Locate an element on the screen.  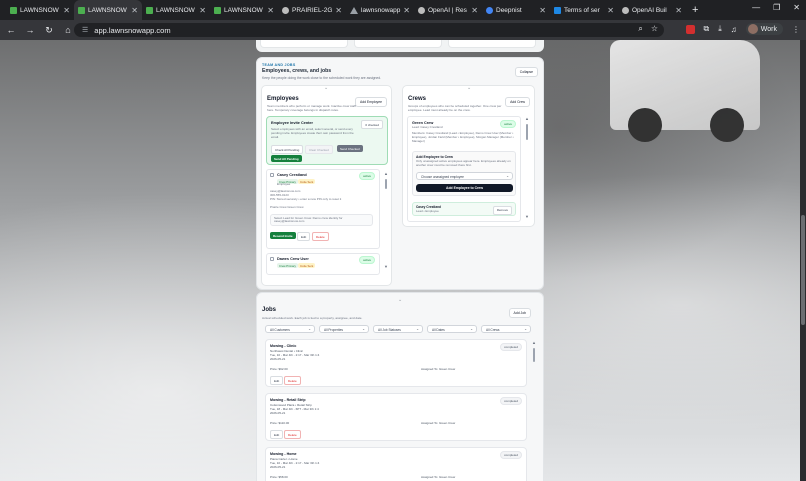
add-job-button: Add Job is located at coordinates (519, 313).